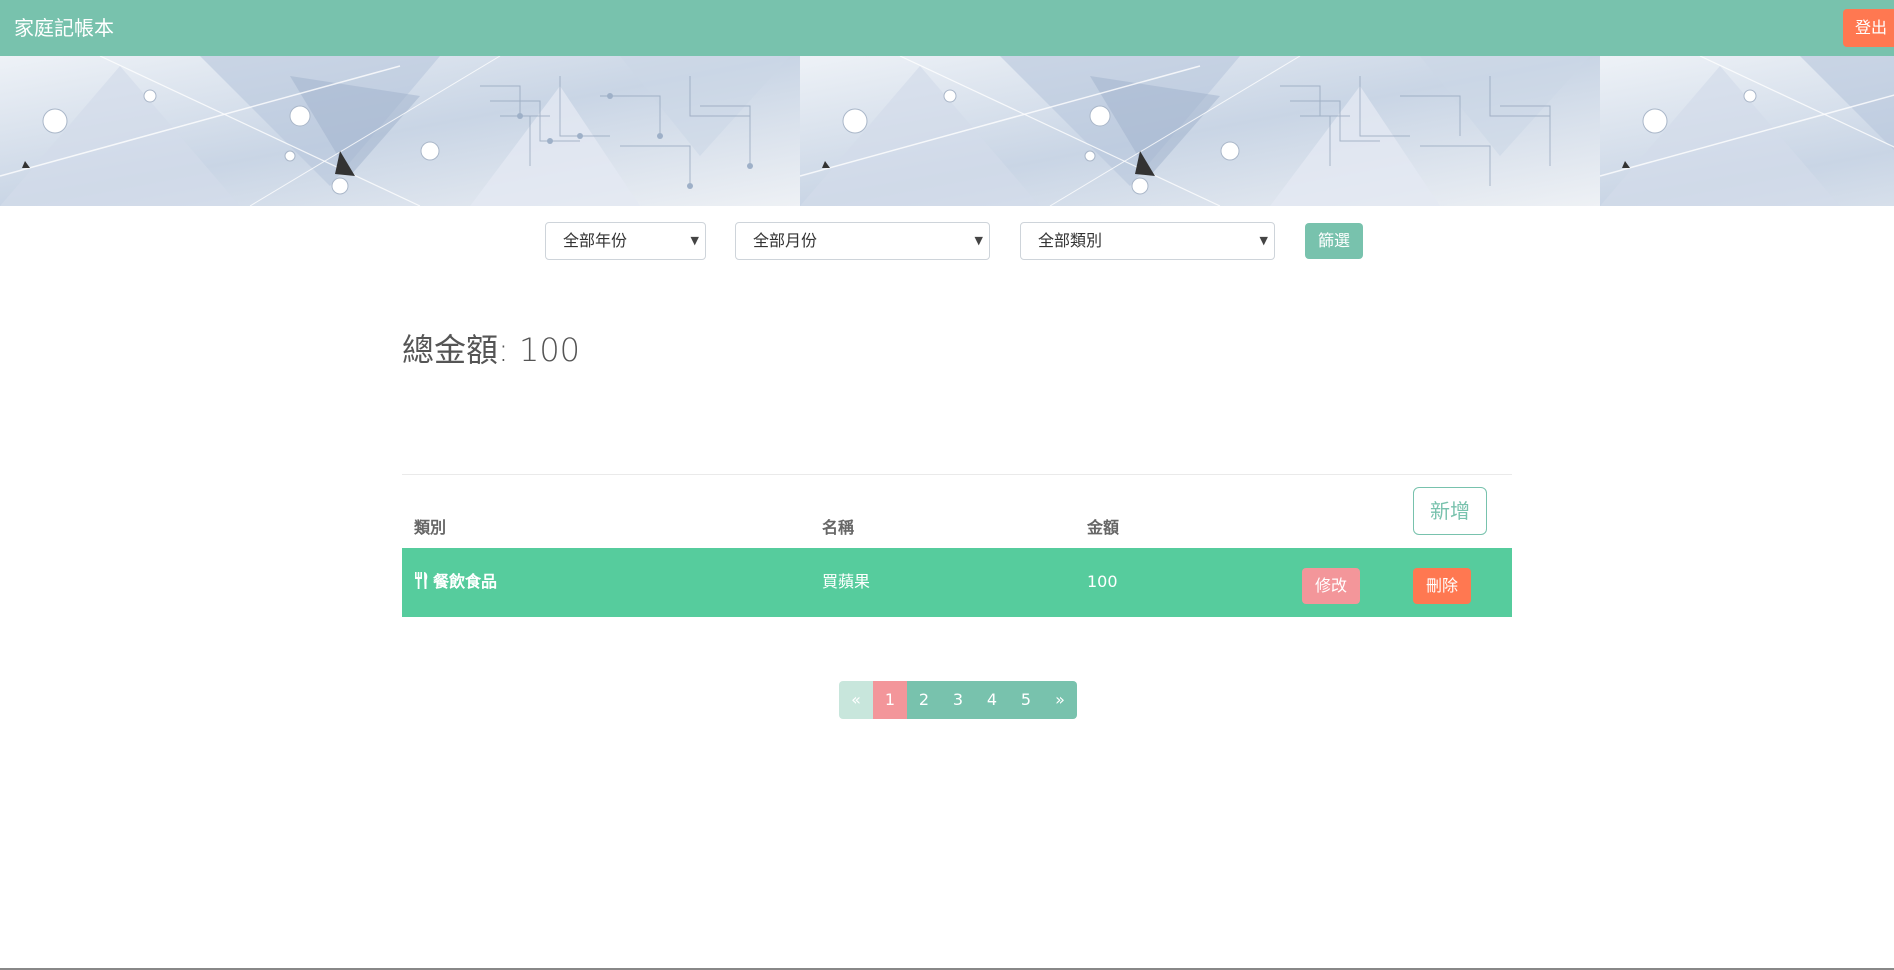 The height and width of the screenshot is (970, 1894). I want to click on page-3: 3, so click(958, 700).